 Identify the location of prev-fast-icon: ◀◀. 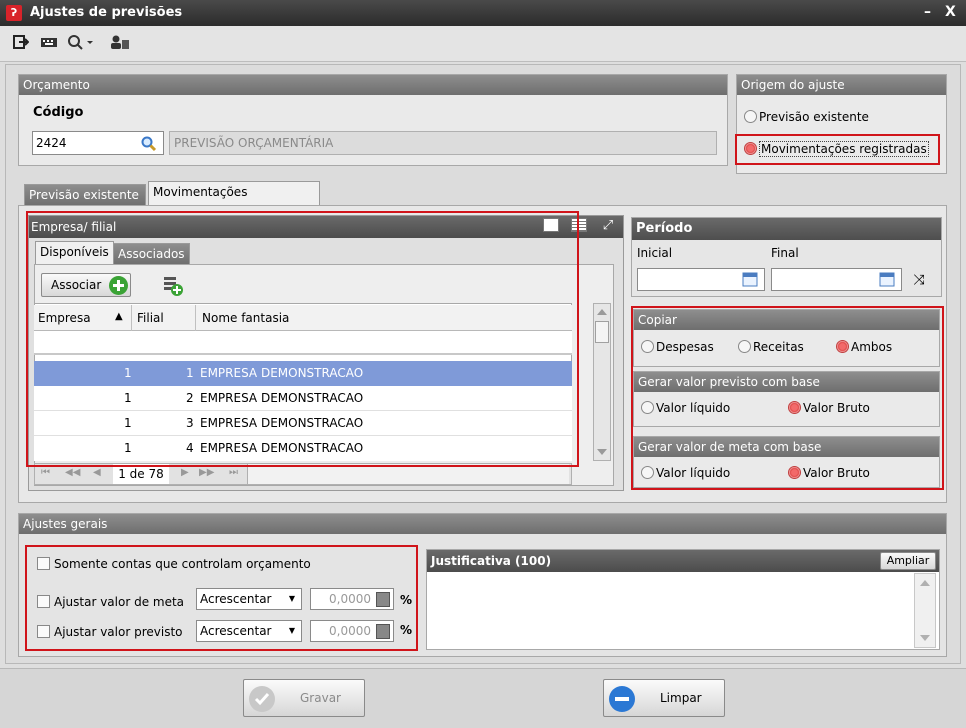
(72, 472).